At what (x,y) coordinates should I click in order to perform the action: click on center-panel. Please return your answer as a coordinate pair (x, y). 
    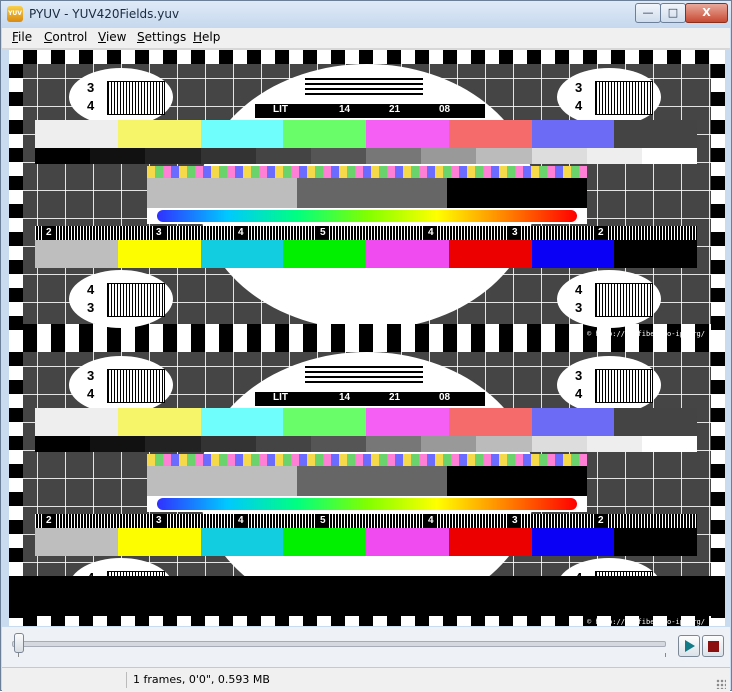
    Looking at the image, I should click on (367, 195).